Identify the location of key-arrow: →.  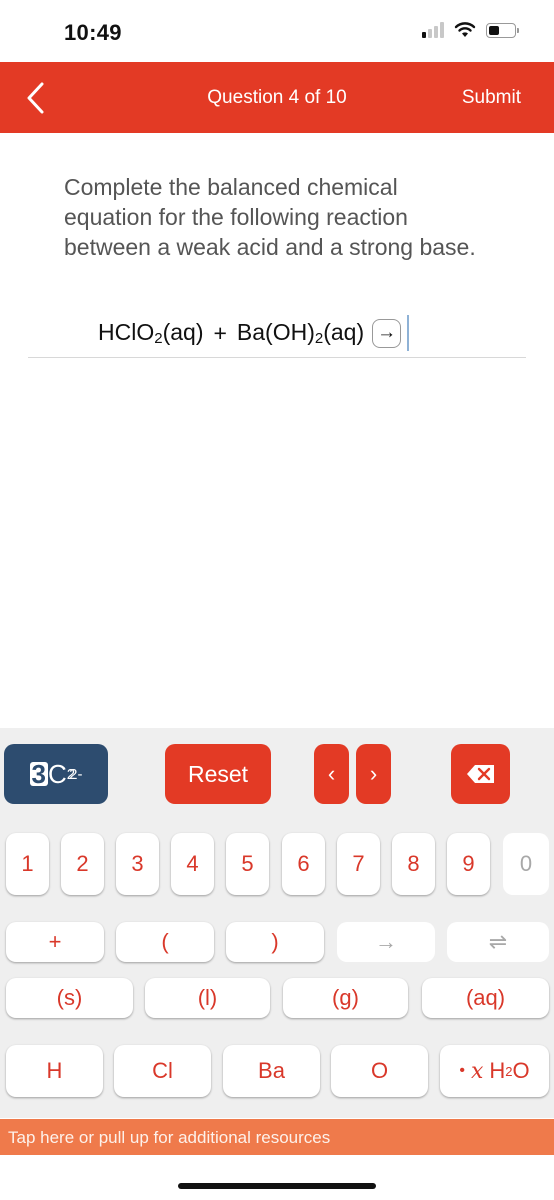
(386, 942).